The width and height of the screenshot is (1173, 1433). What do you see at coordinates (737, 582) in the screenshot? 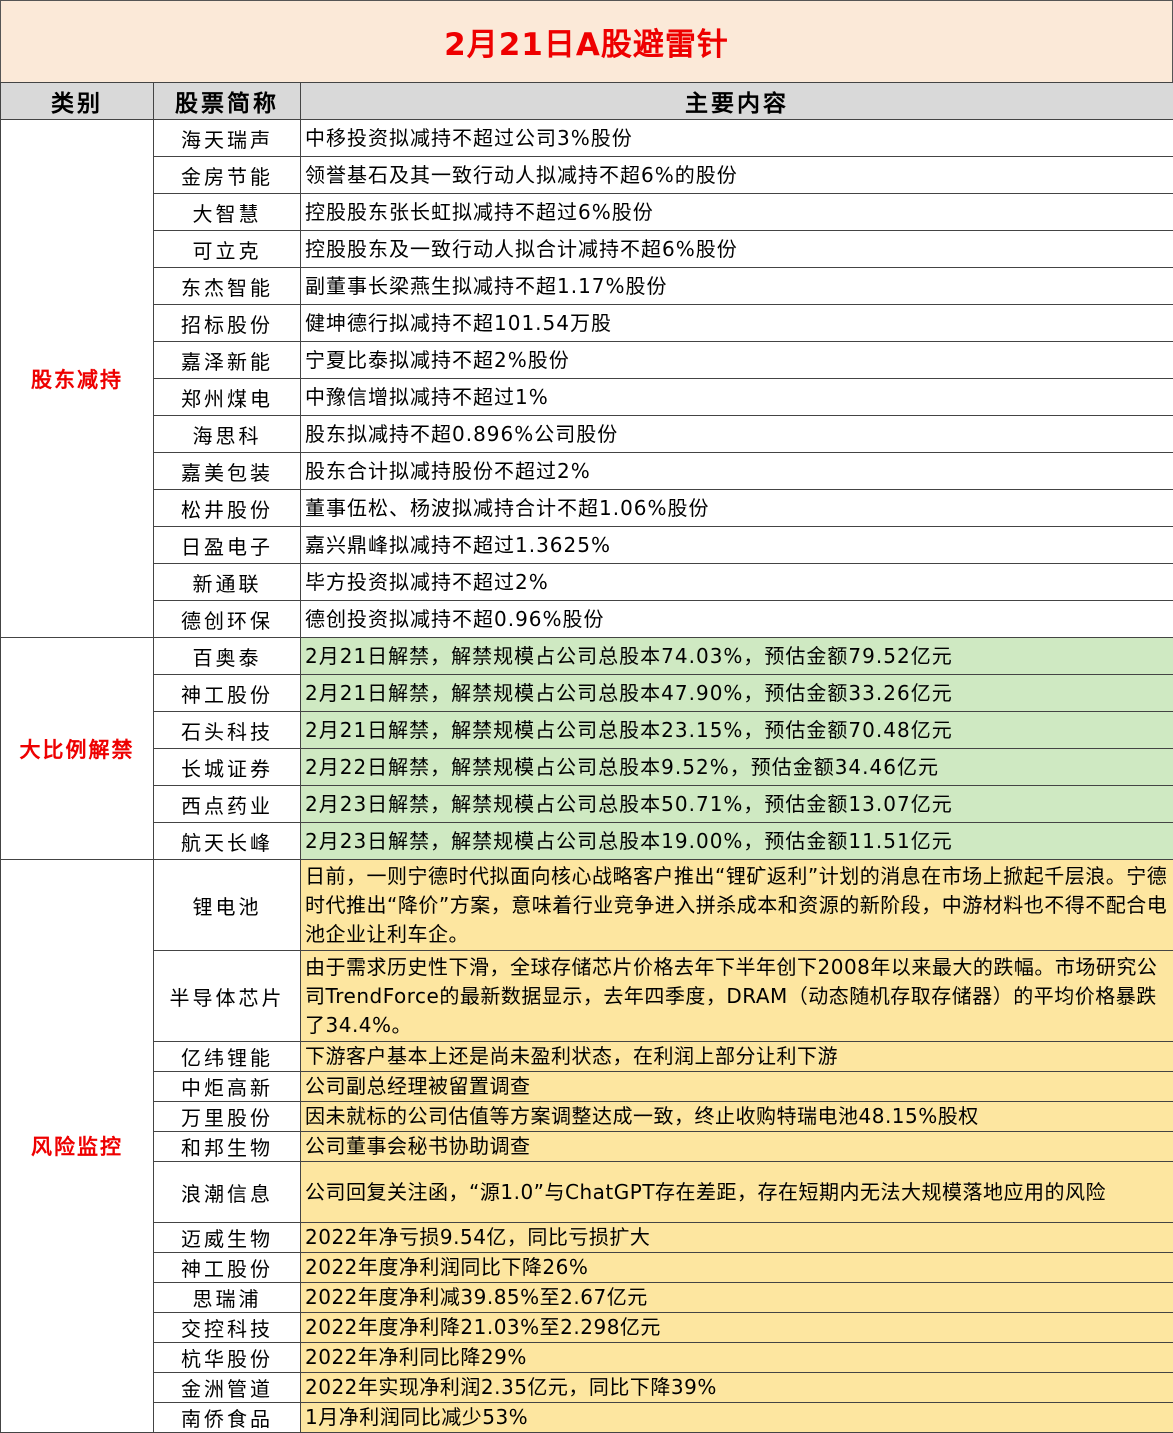
I see `content-cell: 毕方投资拟减持不超过2%` at bounding box center [737, 582].